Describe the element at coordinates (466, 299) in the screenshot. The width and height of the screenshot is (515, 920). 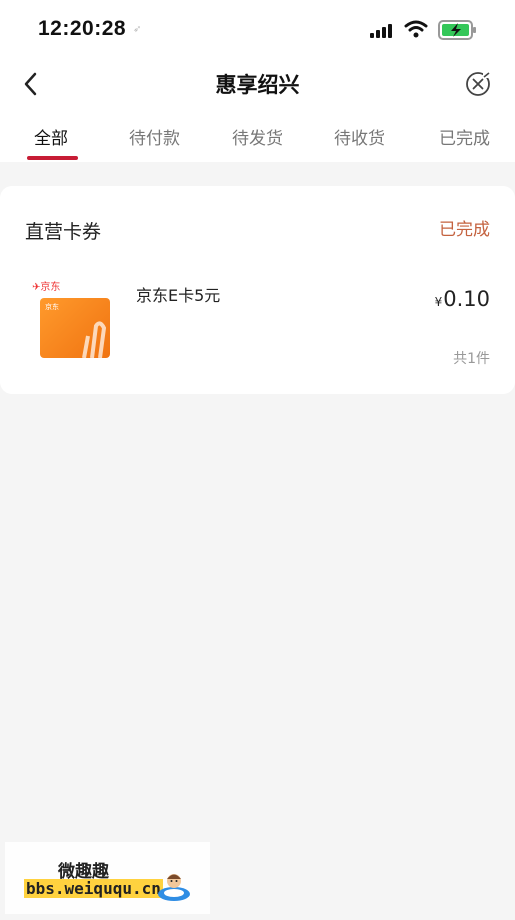
I see `price-value: 0.10` at that location.